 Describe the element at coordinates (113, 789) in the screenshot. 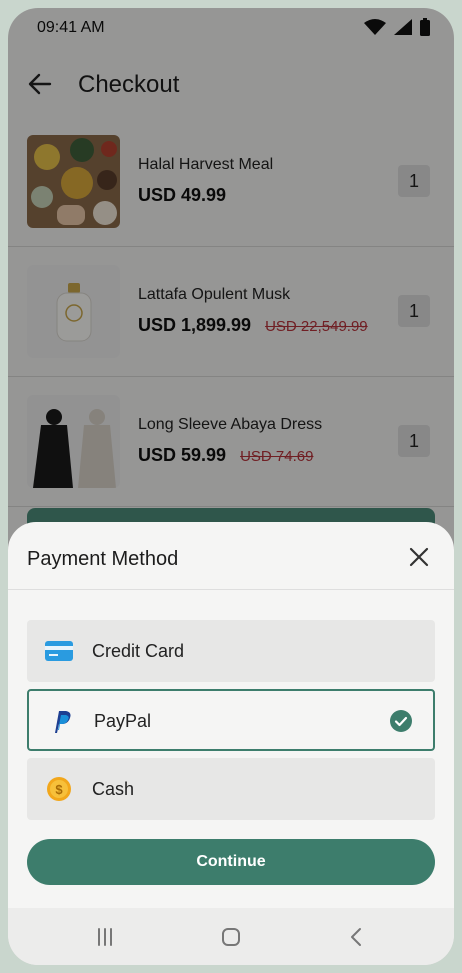

I see `option-label: Cash` at that location.